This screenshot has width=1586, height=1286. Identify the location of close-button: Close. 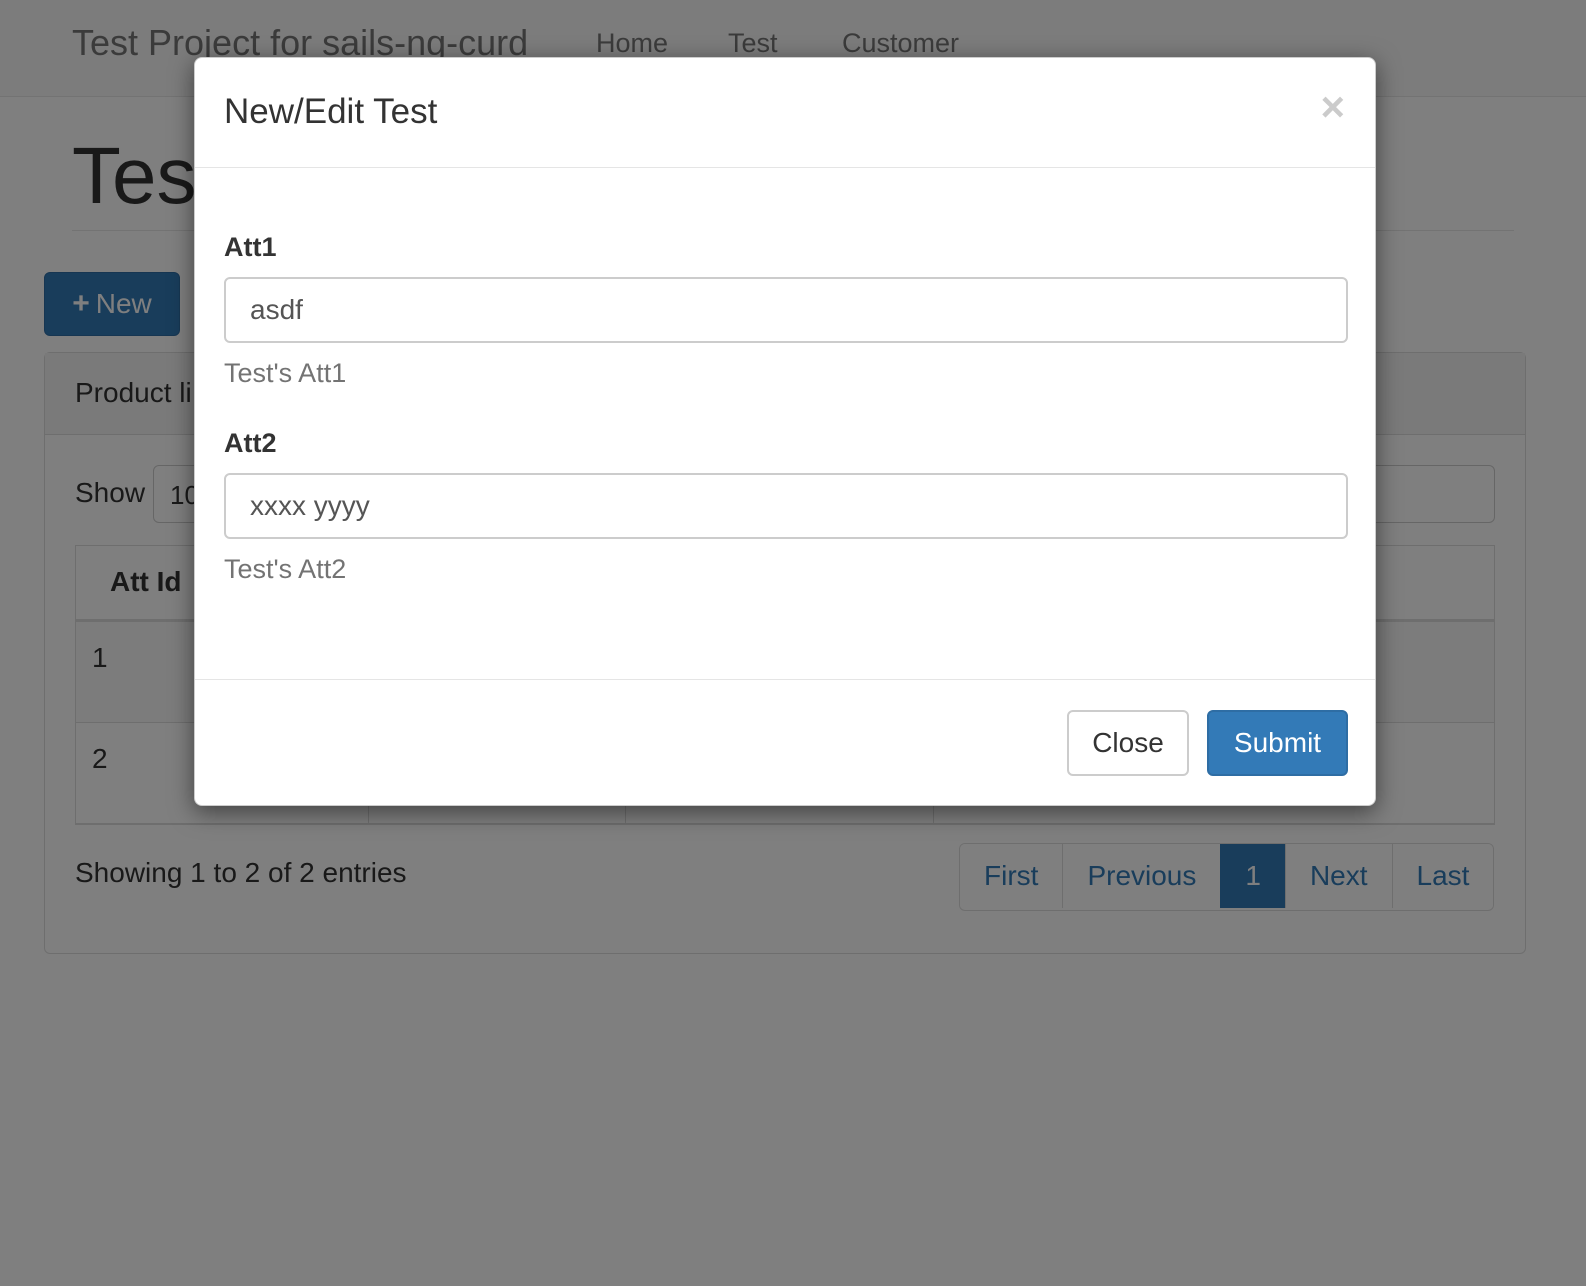
(1128, 743).